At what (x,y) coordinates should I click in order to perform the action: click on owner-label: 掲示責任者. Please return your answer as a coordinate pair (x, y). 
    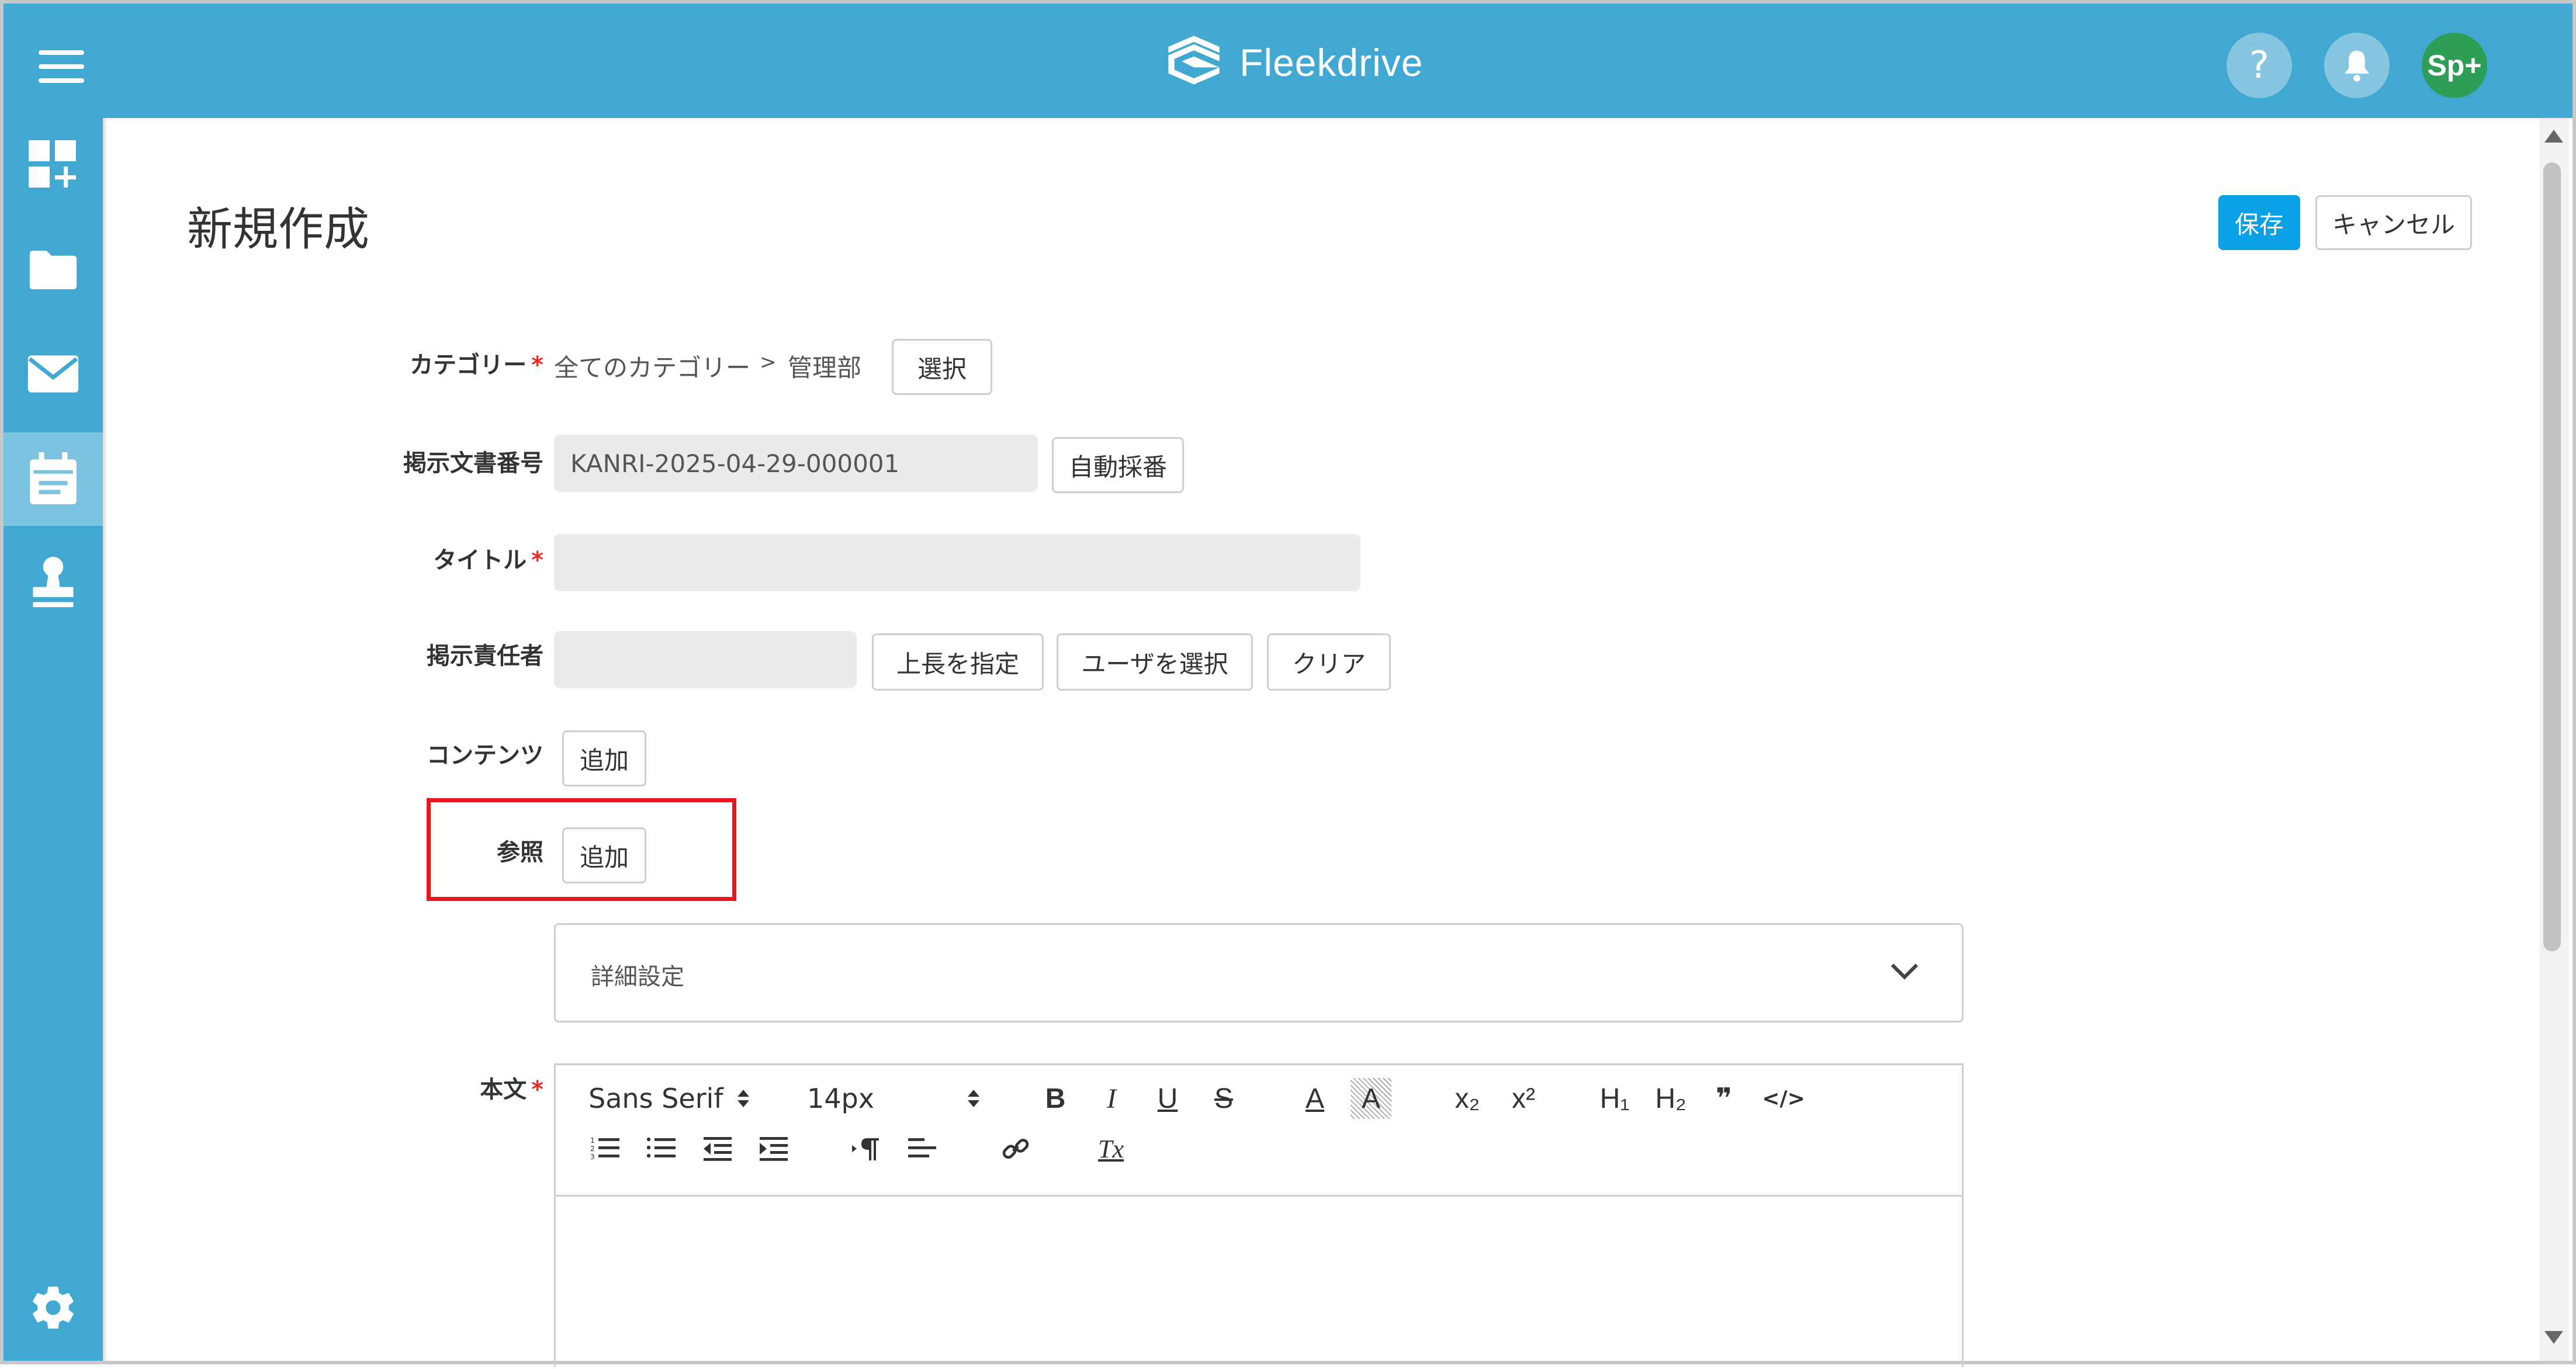
    Looking at the image, I should click on (485, 656).